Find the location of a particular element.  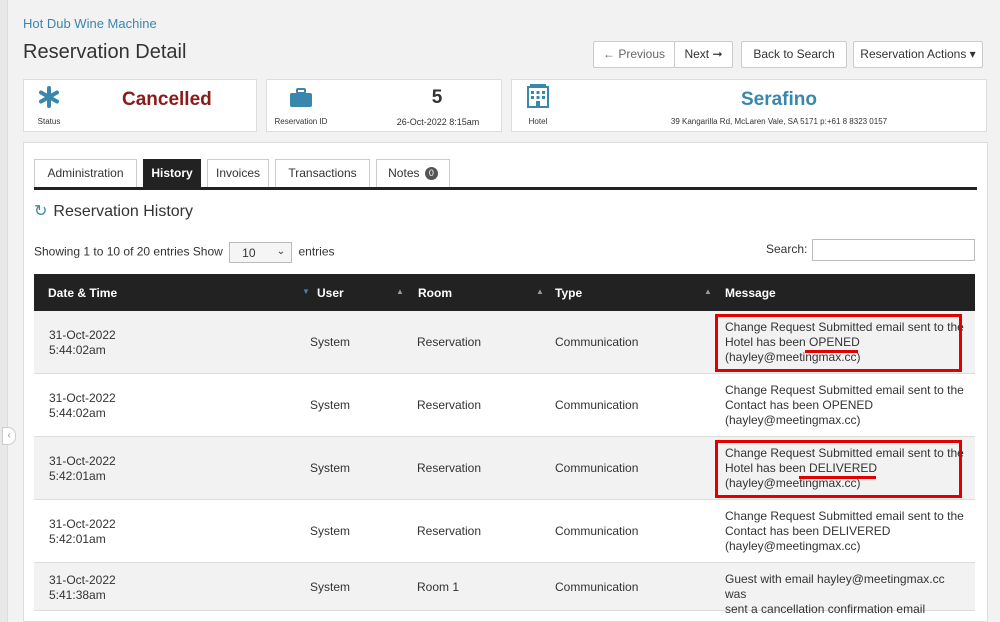

tab-administration: Administration is located at coordinates (85, 173).